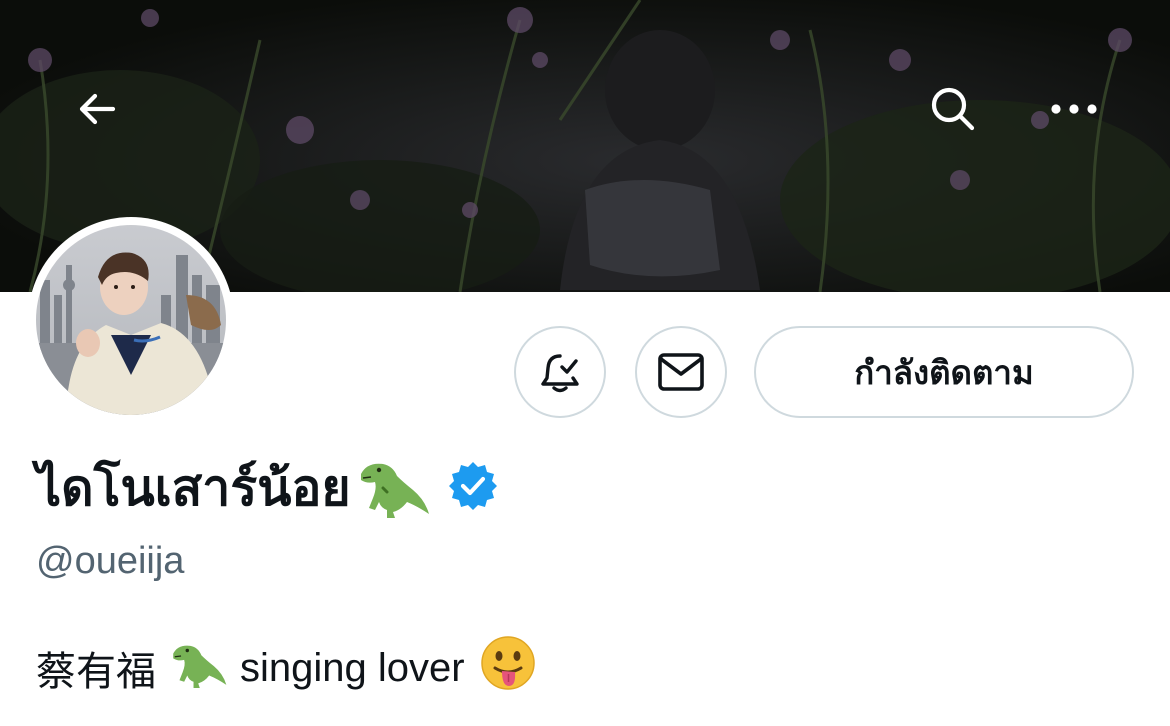 This screenshot has height=726, width=1170. I want to click on search-button, so click(953, 109).